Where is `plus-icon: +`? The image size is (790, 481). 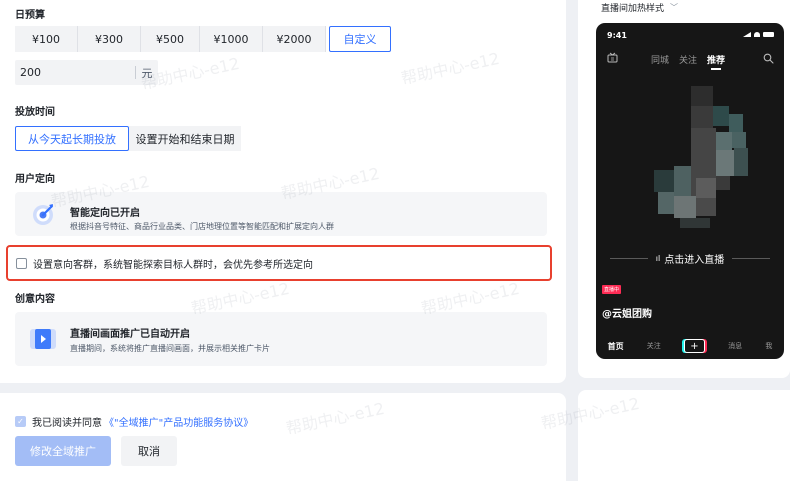 plus-icon: + is located at coordinates (694, 346).